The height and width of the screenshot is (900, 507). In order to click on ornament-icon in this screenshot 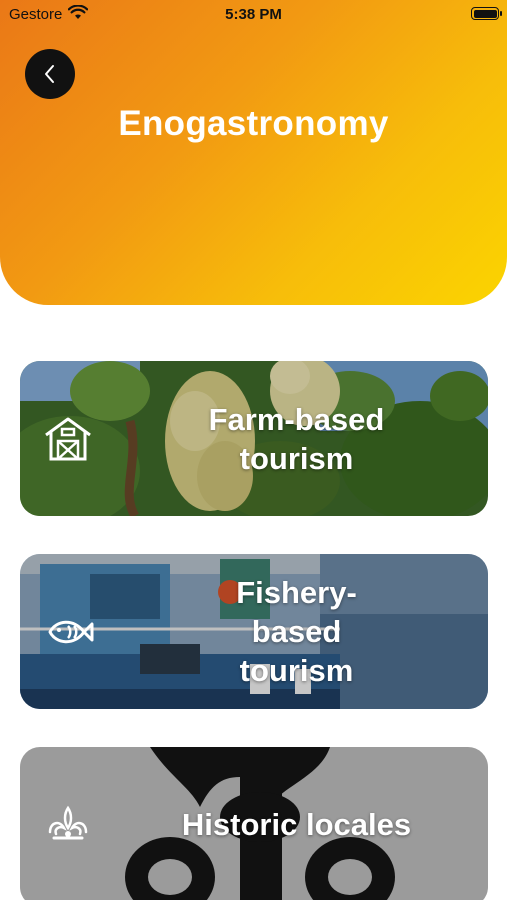, I will do `click(68, 822)`.